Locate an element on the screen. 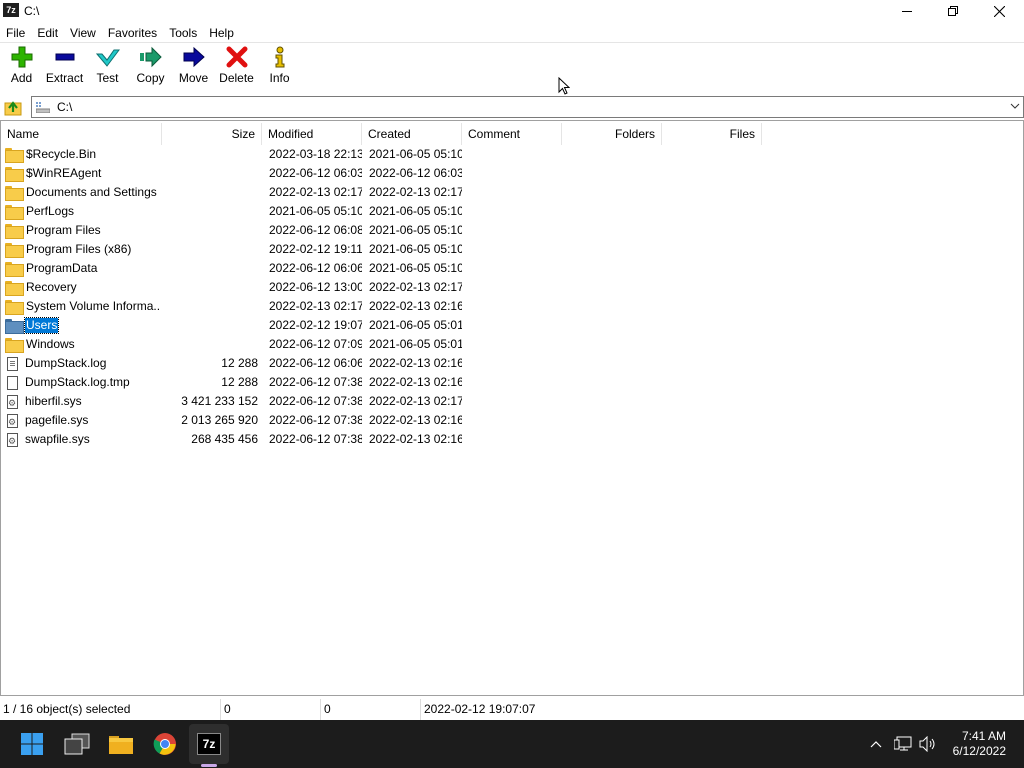 The height and width of the screenshot is (768, 1024). file-size: 12 288 is located at coordinates (239, 363).